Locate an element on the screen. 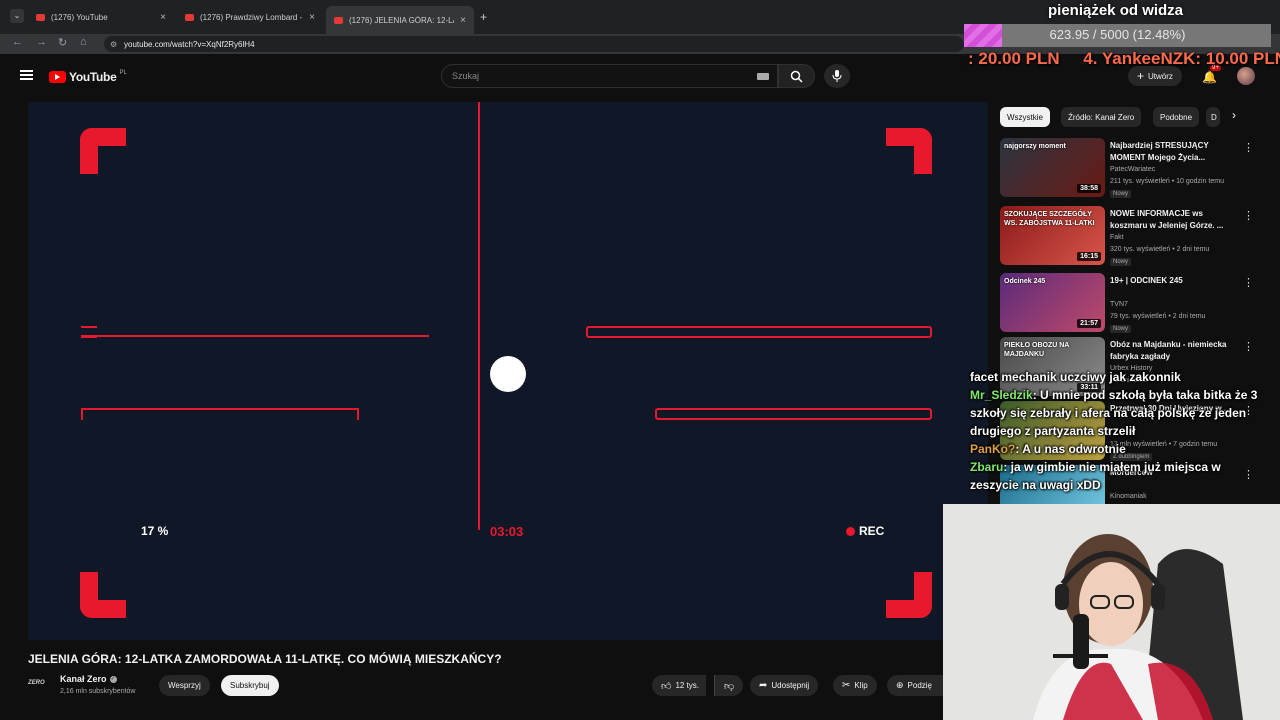 This screenshot has height=720, width=1280. menu-icon is located at coordinates (26, 75).